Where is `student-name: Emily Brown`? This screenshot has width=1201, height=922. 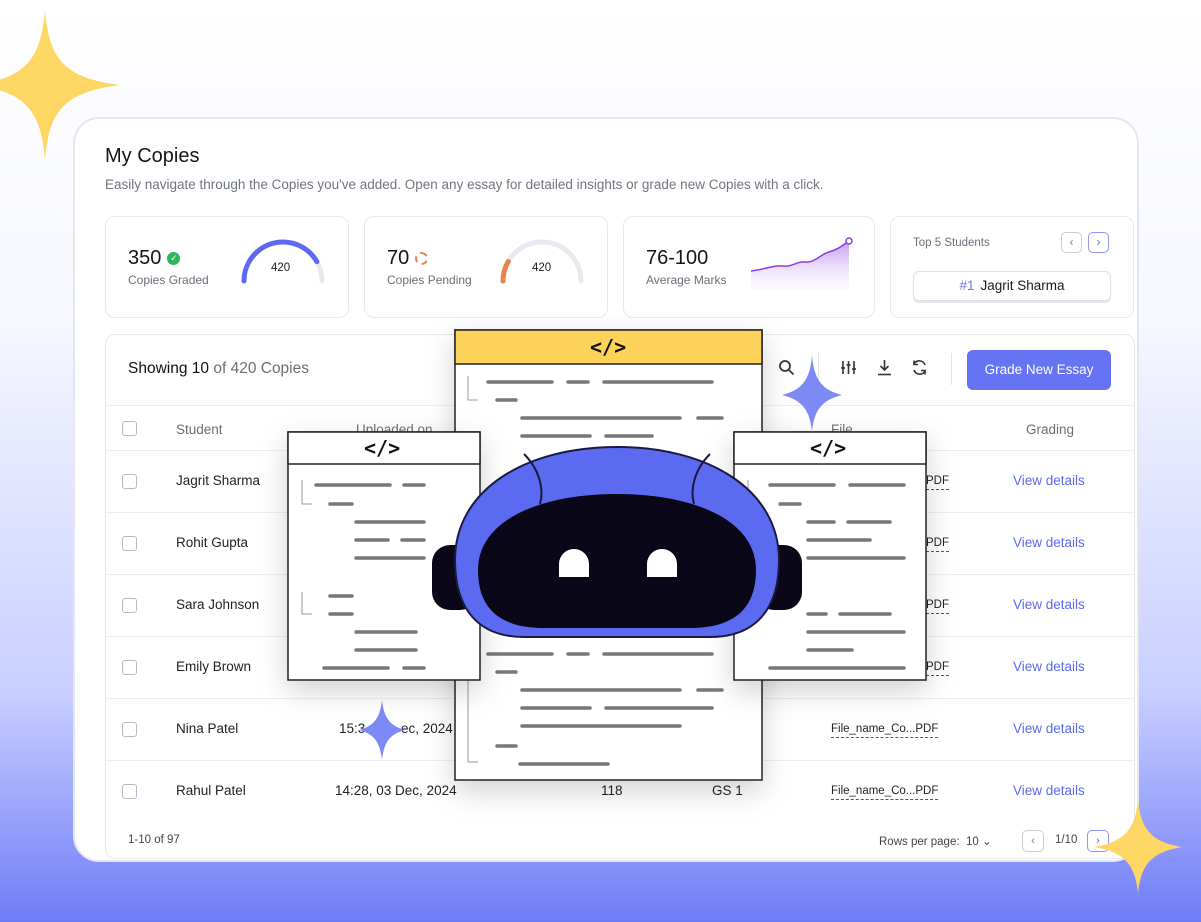 student-name: Emily Brown is located at coordinates (214, 666).